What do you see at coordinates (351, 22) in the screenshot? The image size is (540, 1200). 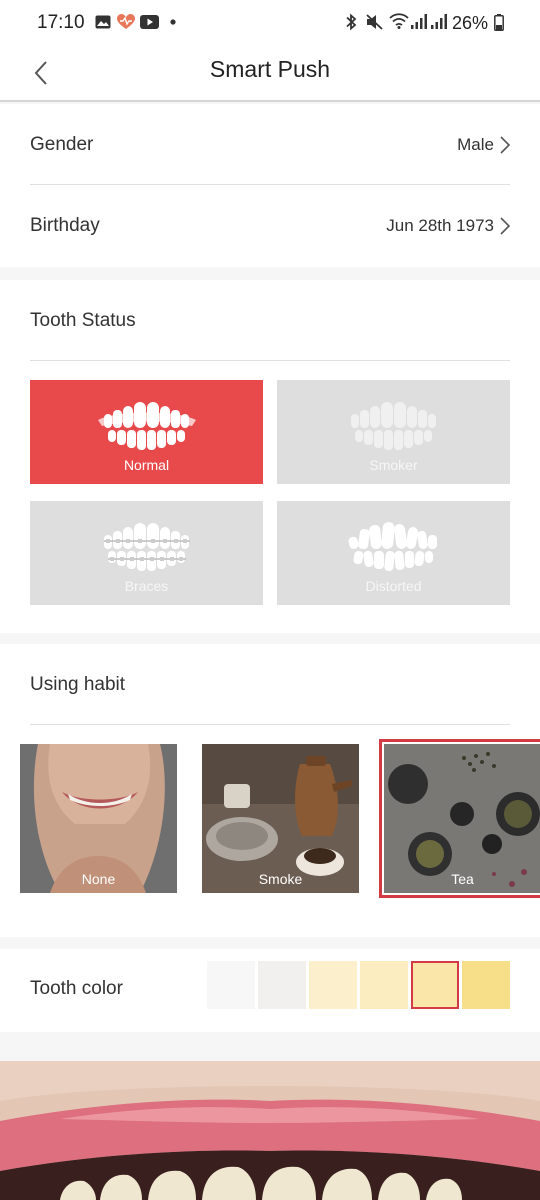 I see `bluetooth-icon` at bounding box center [351, 22].